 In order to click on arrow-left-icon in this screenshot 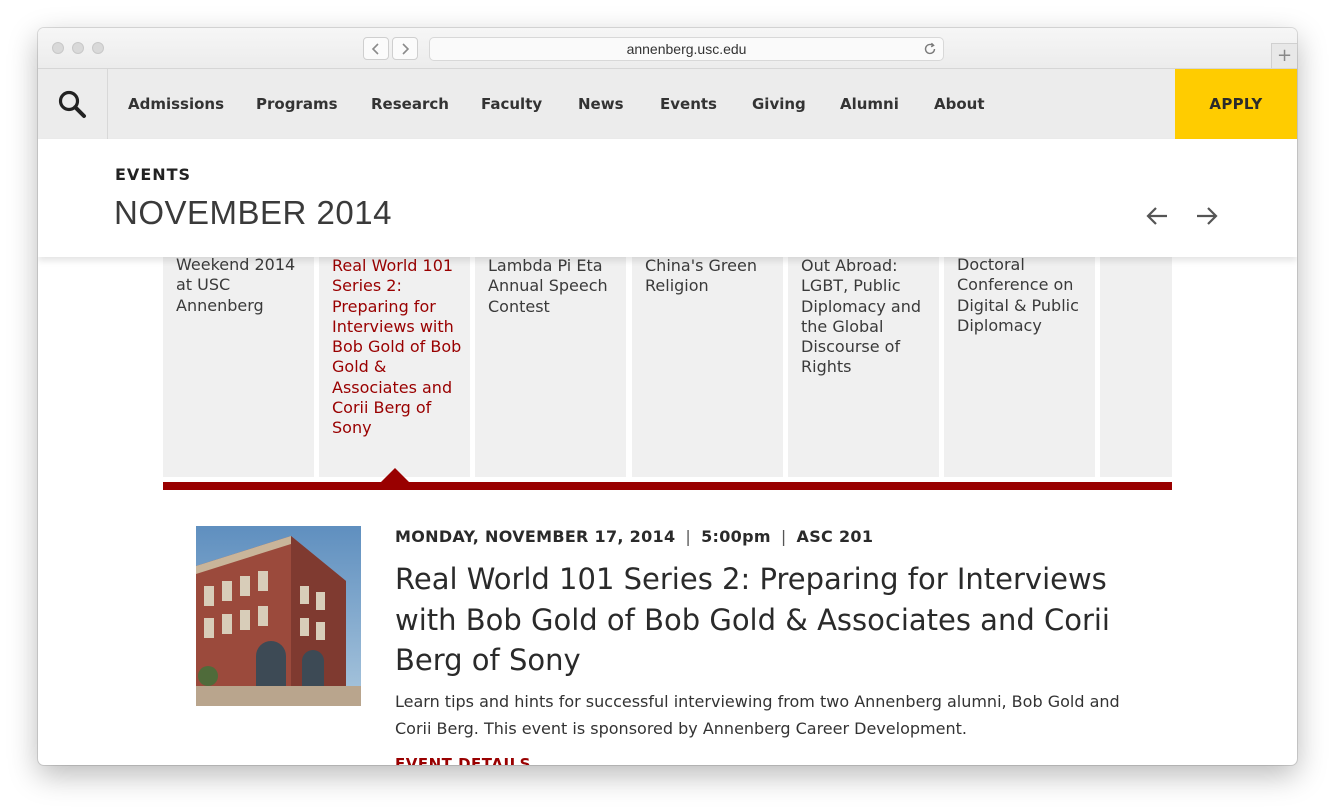, I will do `click(1156, 216)`.